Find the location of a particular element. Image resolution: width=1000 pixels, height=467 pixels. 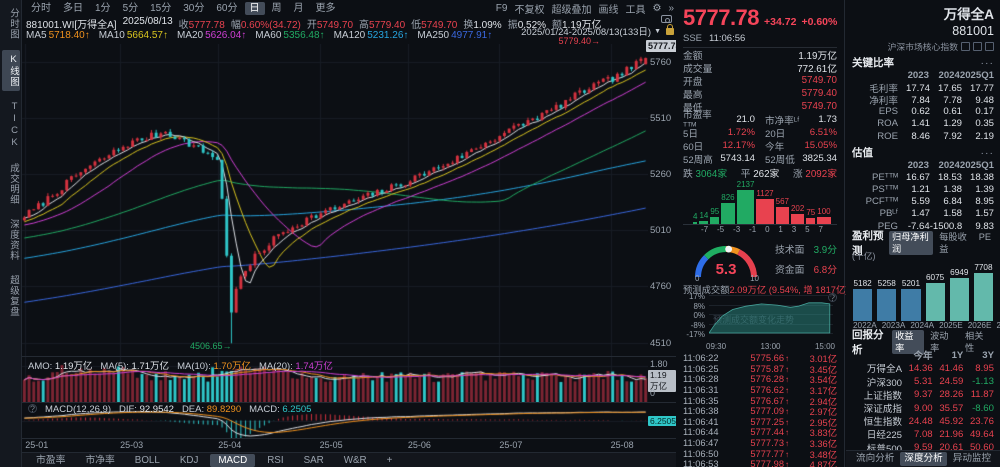

ratio-row: 52周高 5743.14 52周低 3825.34 is located at coordinates (760, 159).